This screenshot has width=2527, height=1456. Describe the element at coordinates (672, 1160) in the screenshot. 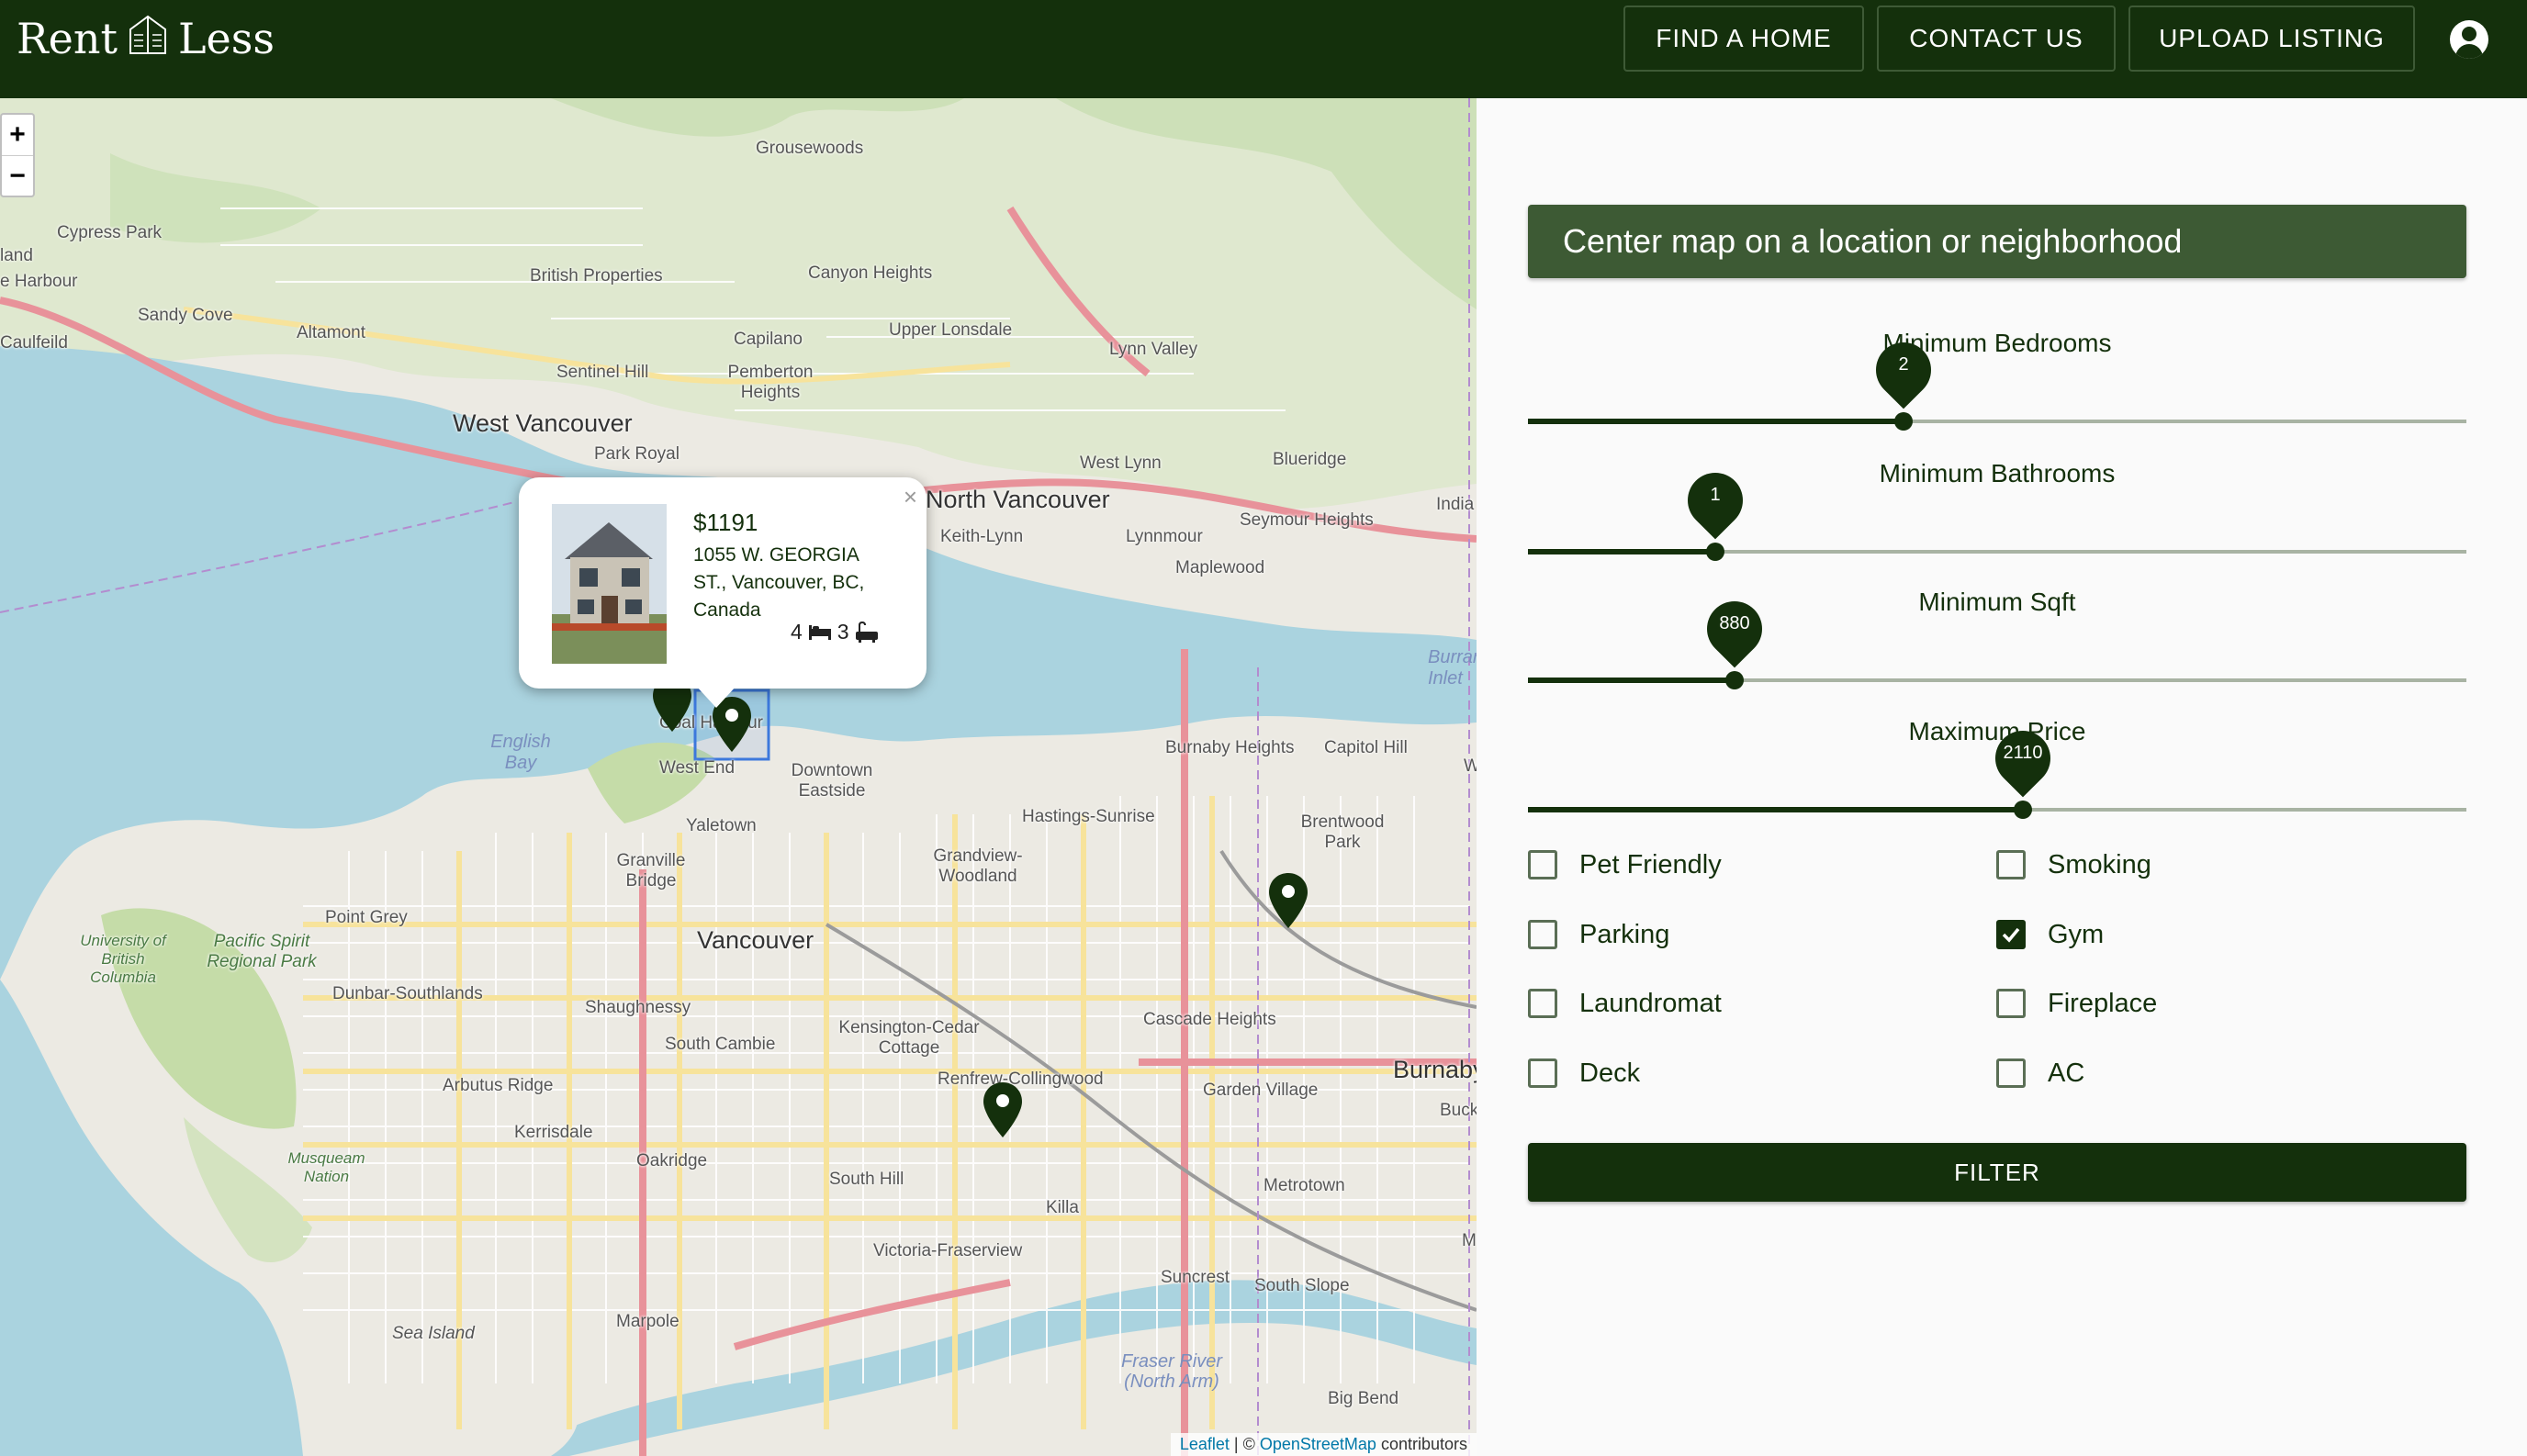

I see `map-label: Oakridge` at that location.